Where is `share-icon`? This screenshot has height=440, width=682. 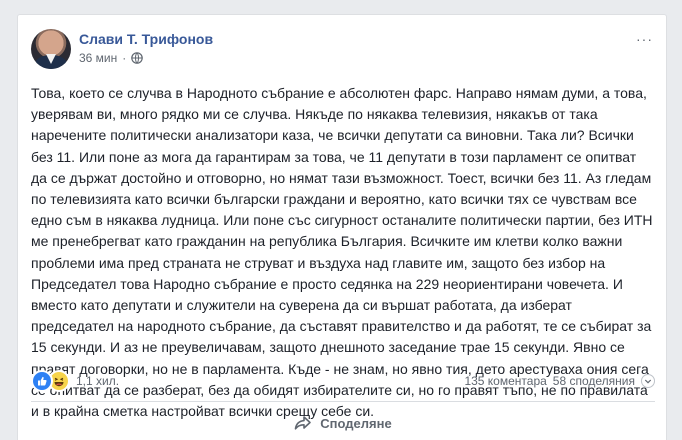
share-icon is located at coordinates (303, 423).